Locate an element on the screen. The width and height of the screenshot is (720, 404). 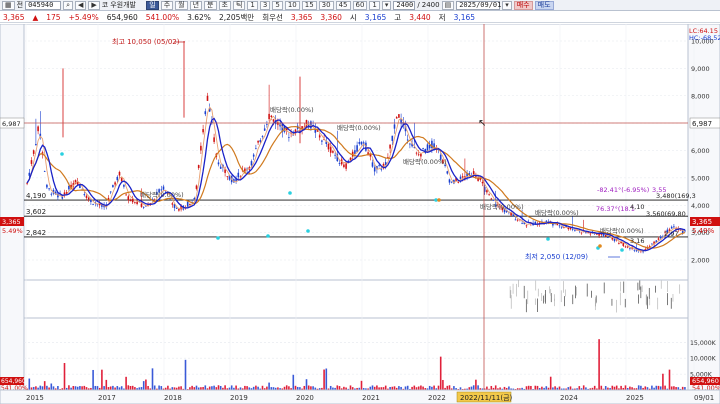
interval-custom-button: 1 is located at coordinates (374, 5).